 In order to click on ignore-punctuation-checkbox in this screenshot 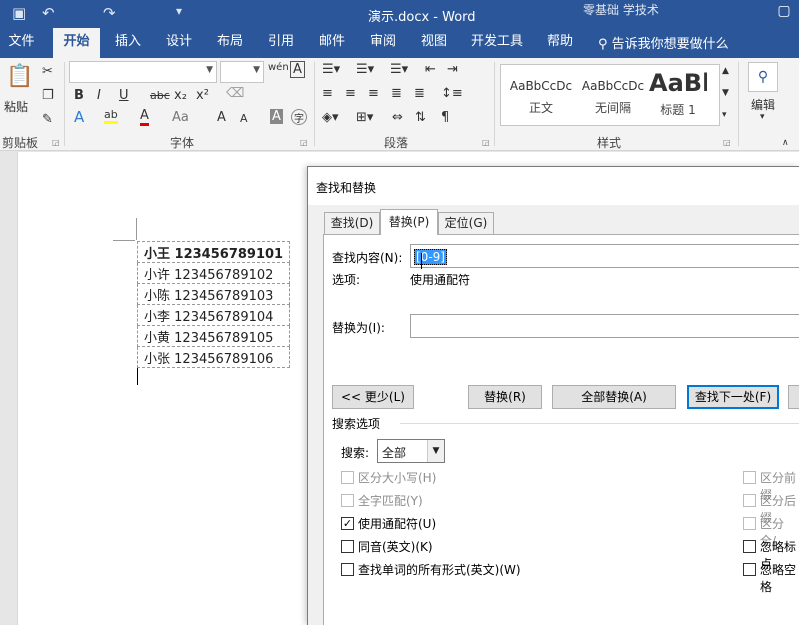, I will do `click(749, 546)`.